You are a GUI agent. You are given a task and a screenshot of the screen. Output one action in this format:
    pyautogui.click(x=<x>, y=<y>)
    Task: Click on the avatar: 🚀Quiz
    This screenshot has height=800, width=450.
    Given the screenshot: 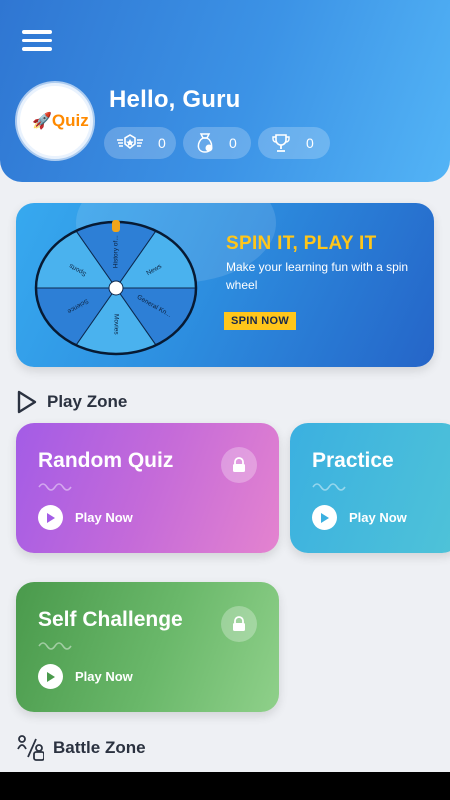 What is the action you would take?
    pyautogui.click(x=55, y=121)
    